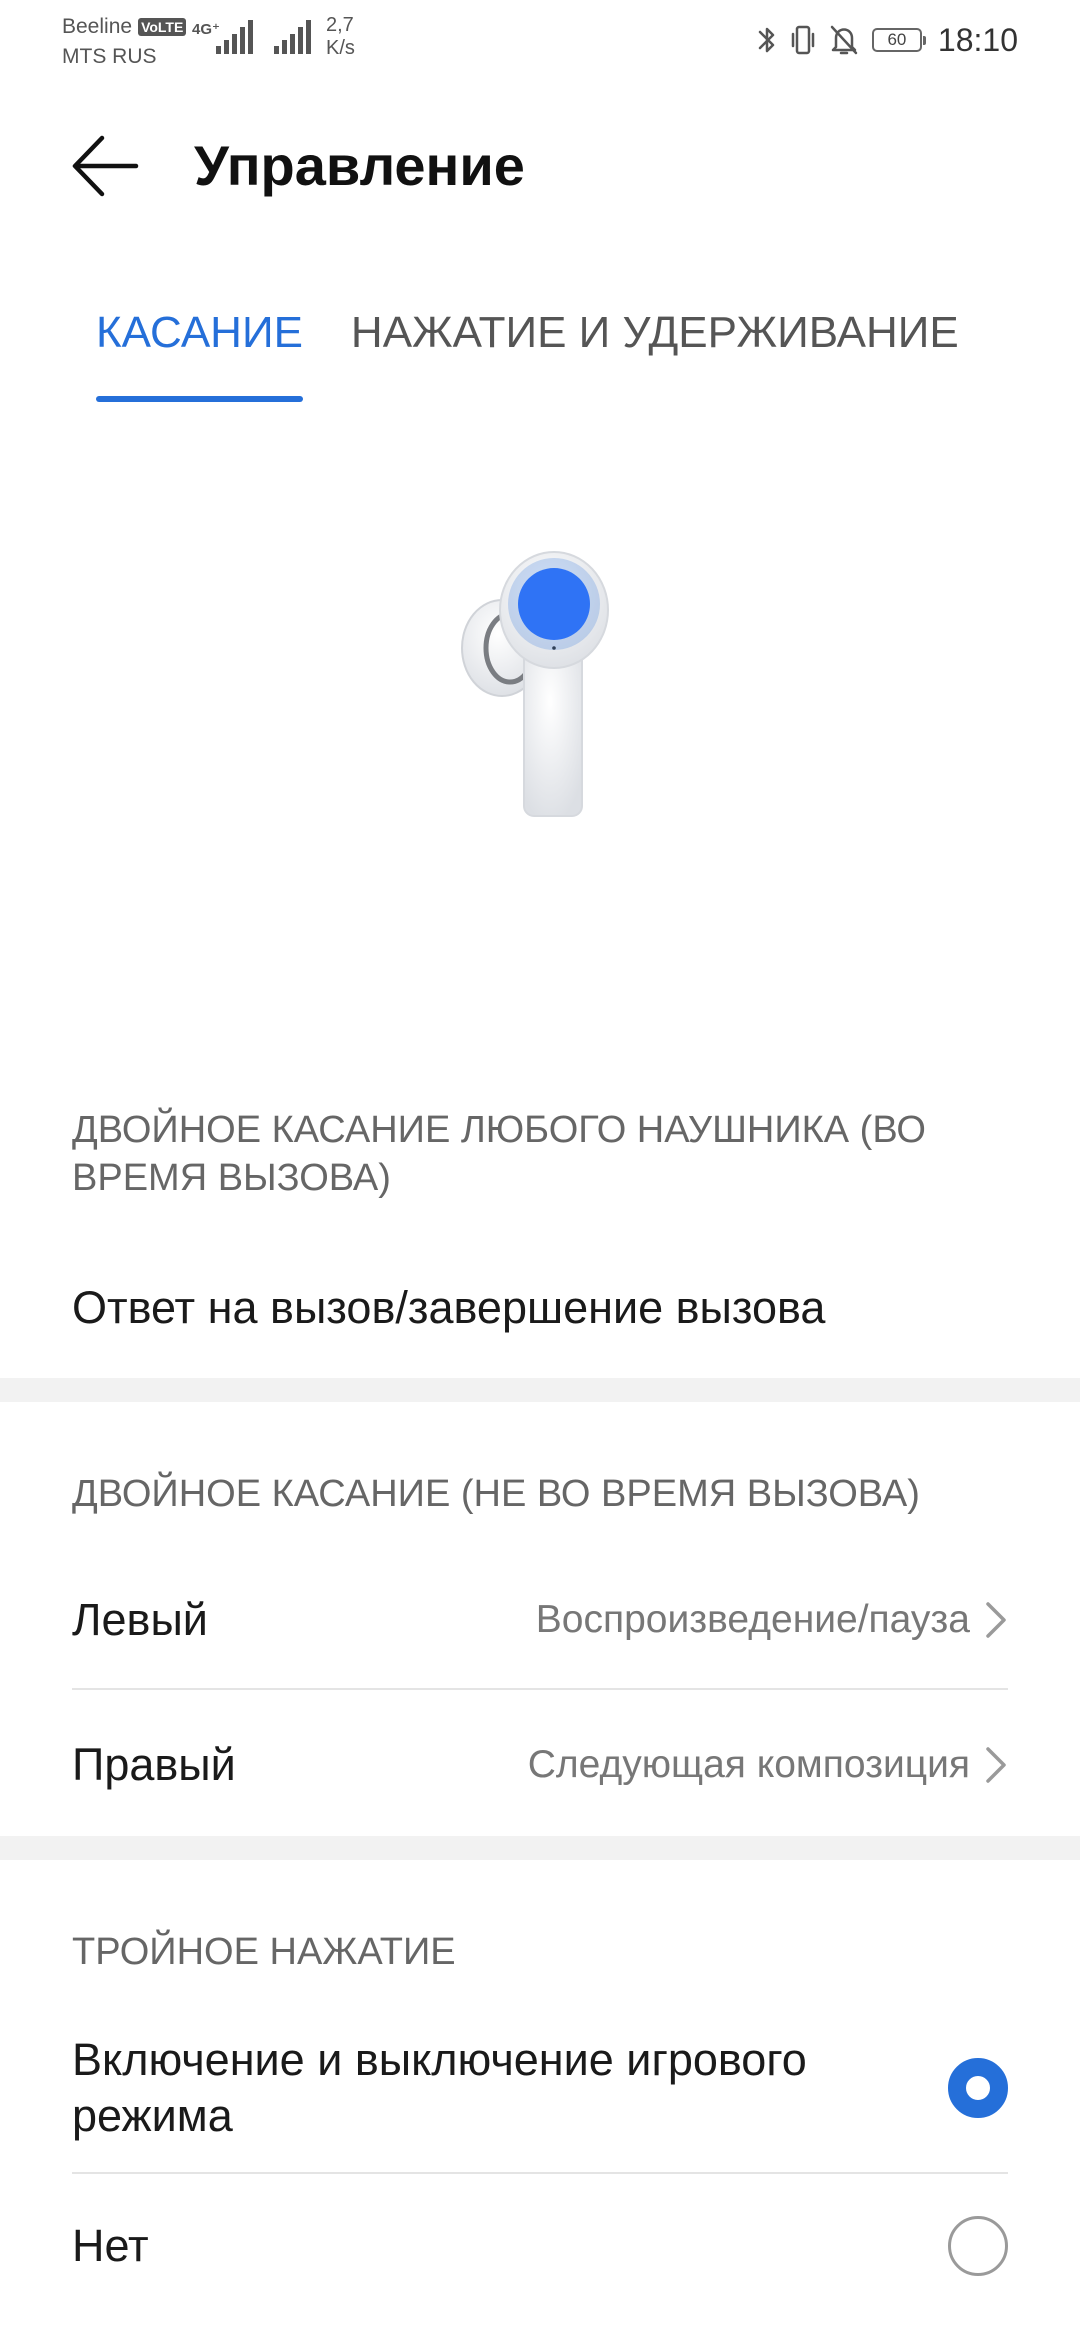  I want to click on setting-row-left: Левый Воспроизведение/пауза, so click(540, 1620).